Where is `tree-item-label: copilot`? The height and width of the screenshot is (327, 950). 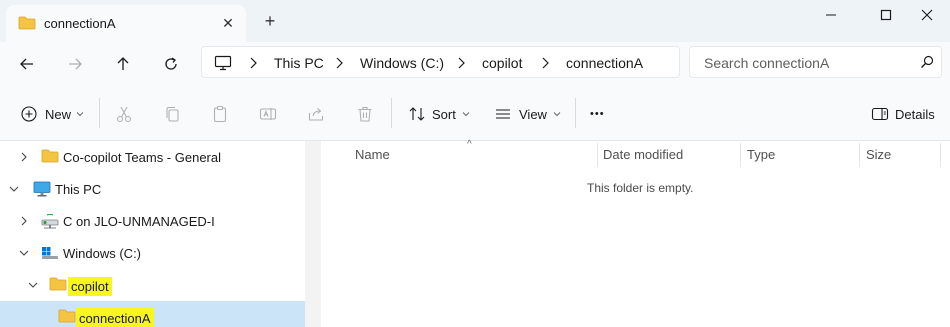
tree-item-label: copilot is located at coordinates (90, 286).